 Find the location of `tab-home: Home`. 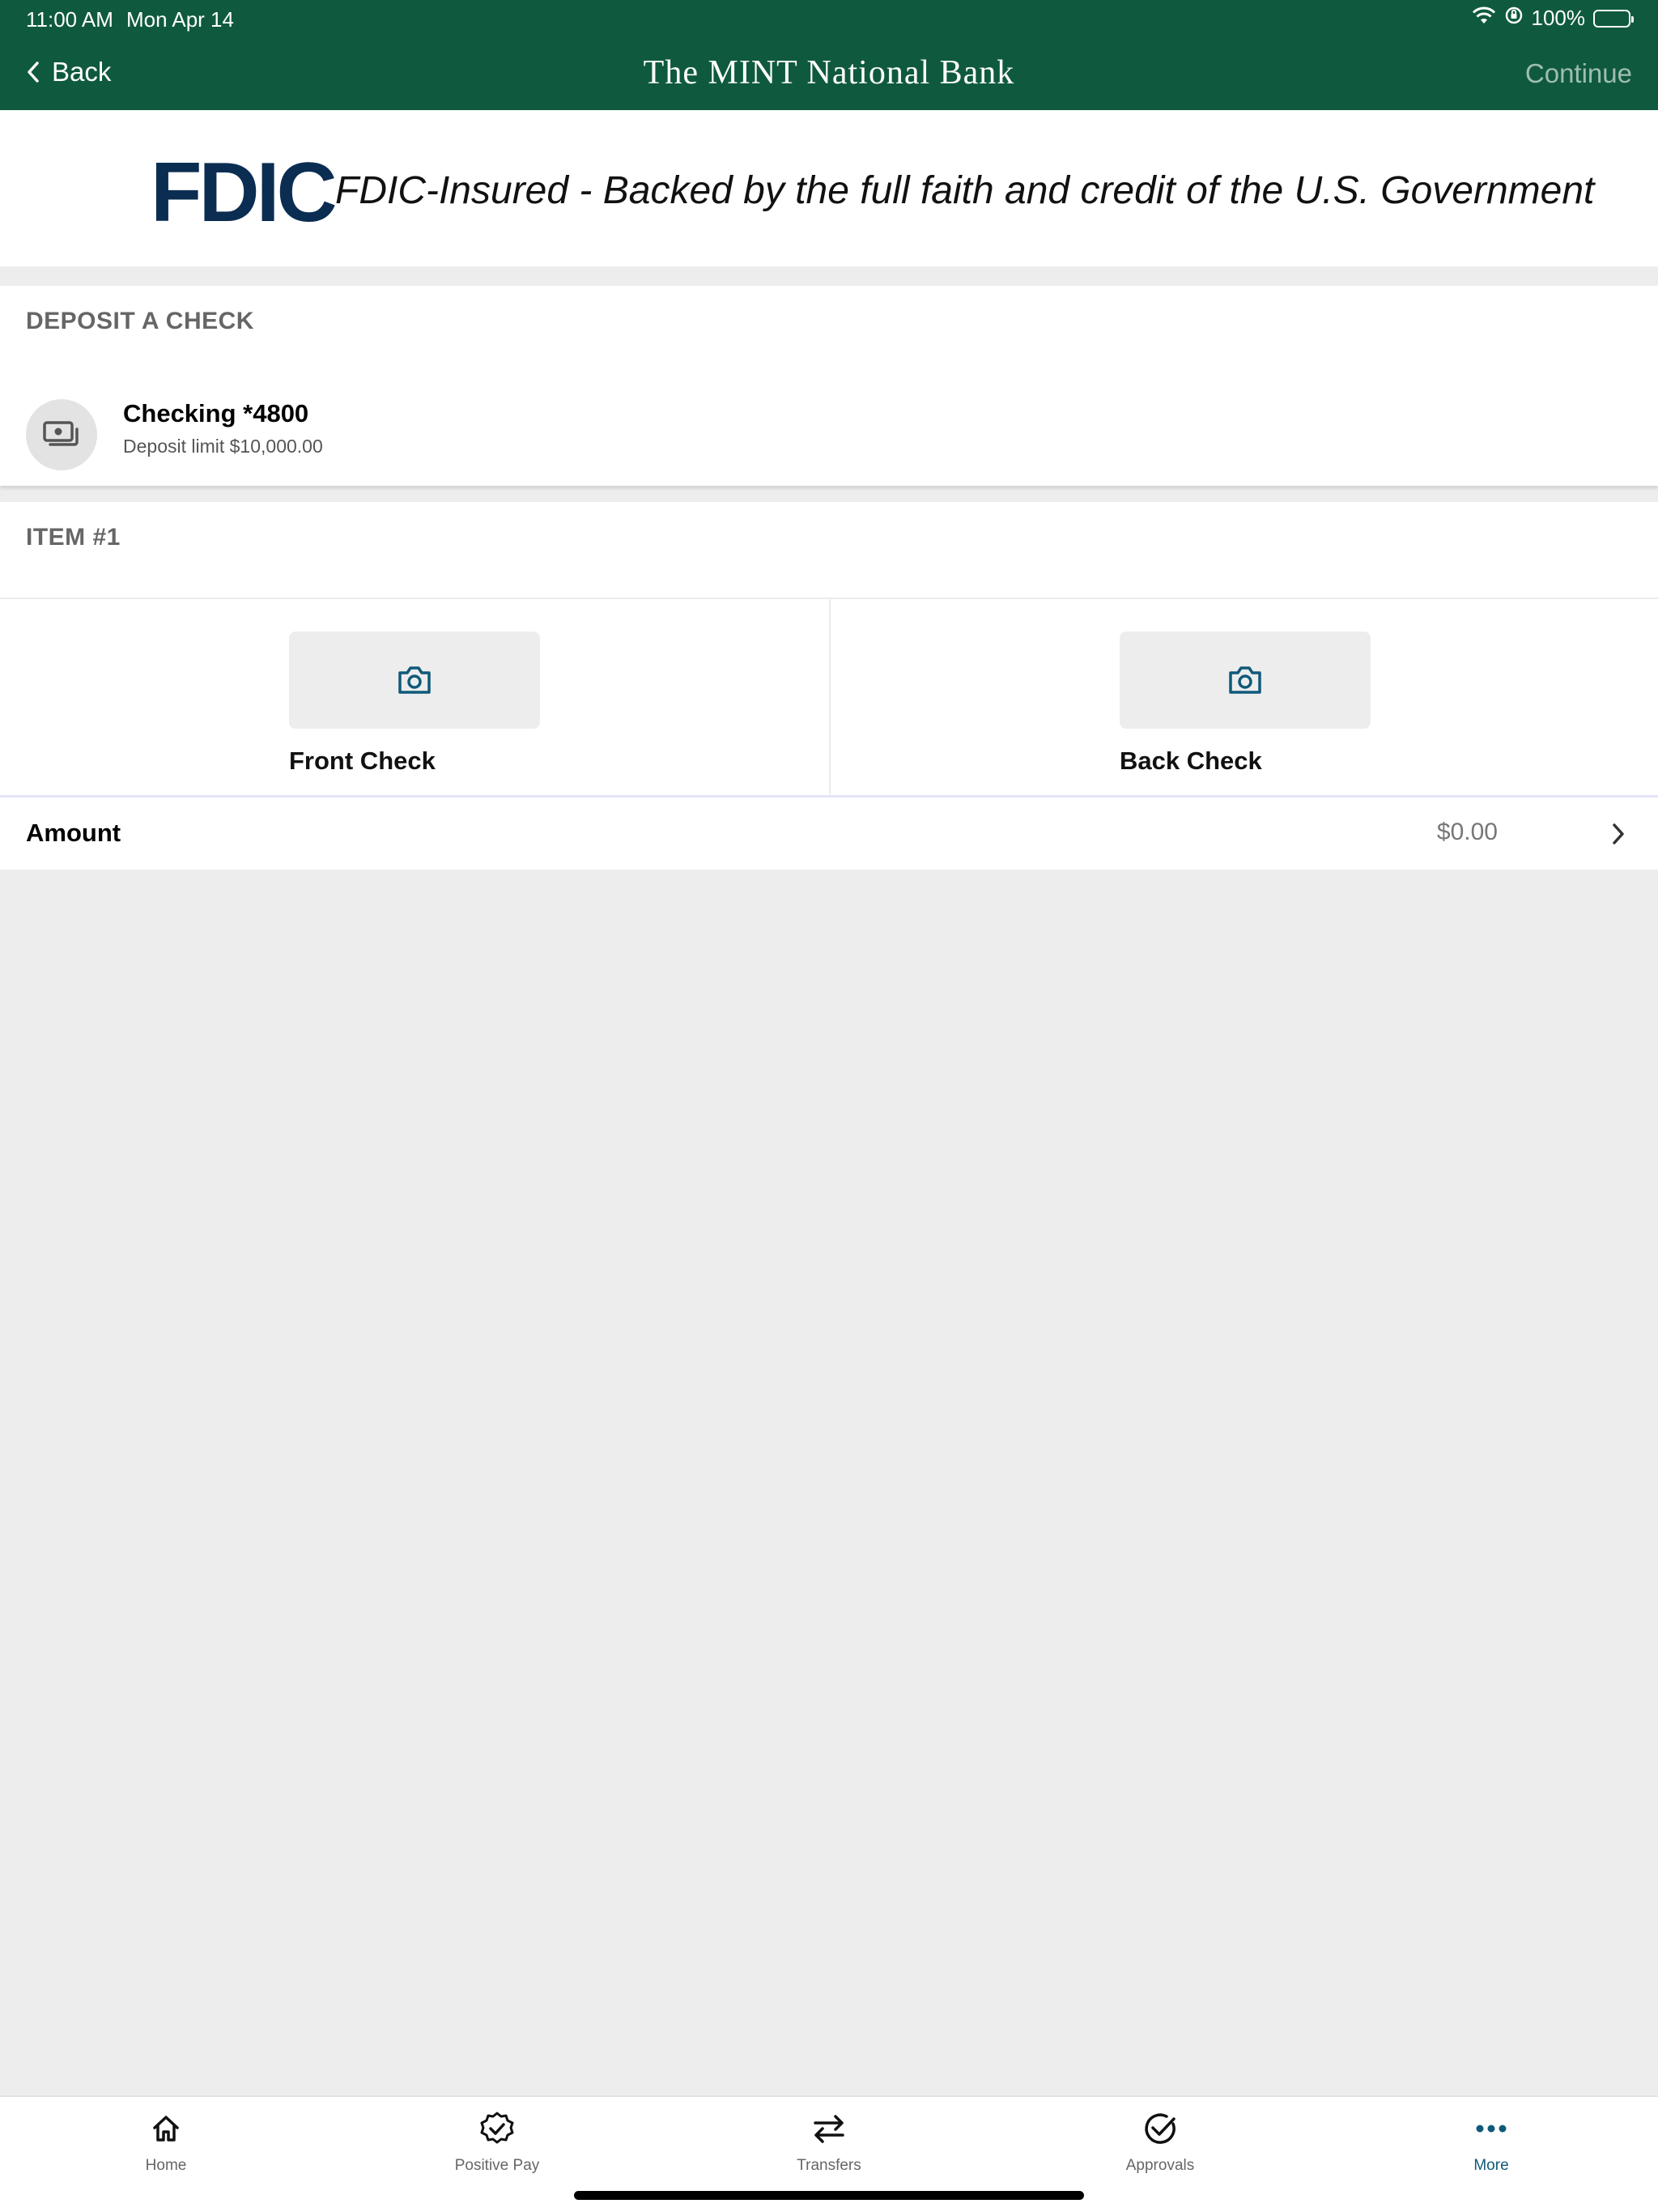

tab-home: Home is located at coordinates (166, 2142).